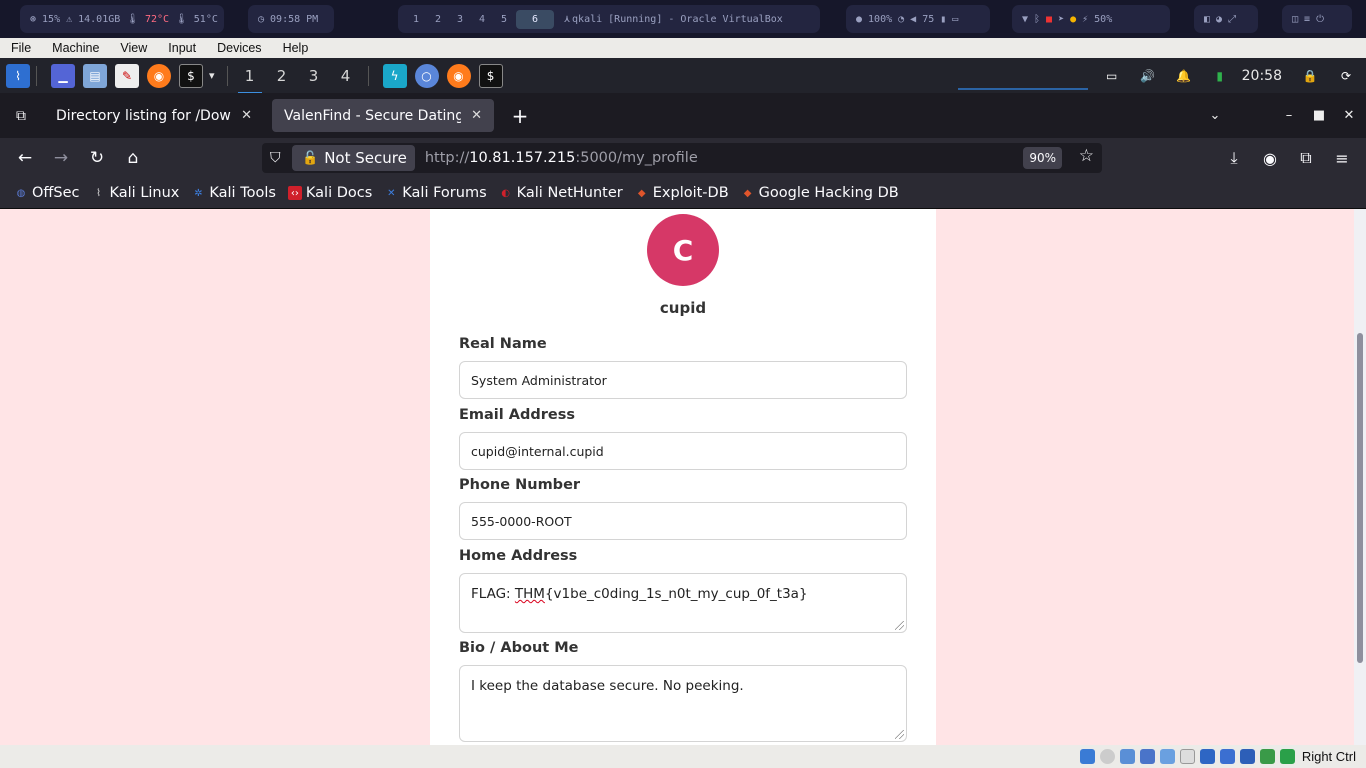 Image resolution: width=1366 pixels, height=768 pixels. What do you see at coordinates (913, 19) in the screenshot?
I see `volume-icon: ◀` at bounding box center [913, 19].